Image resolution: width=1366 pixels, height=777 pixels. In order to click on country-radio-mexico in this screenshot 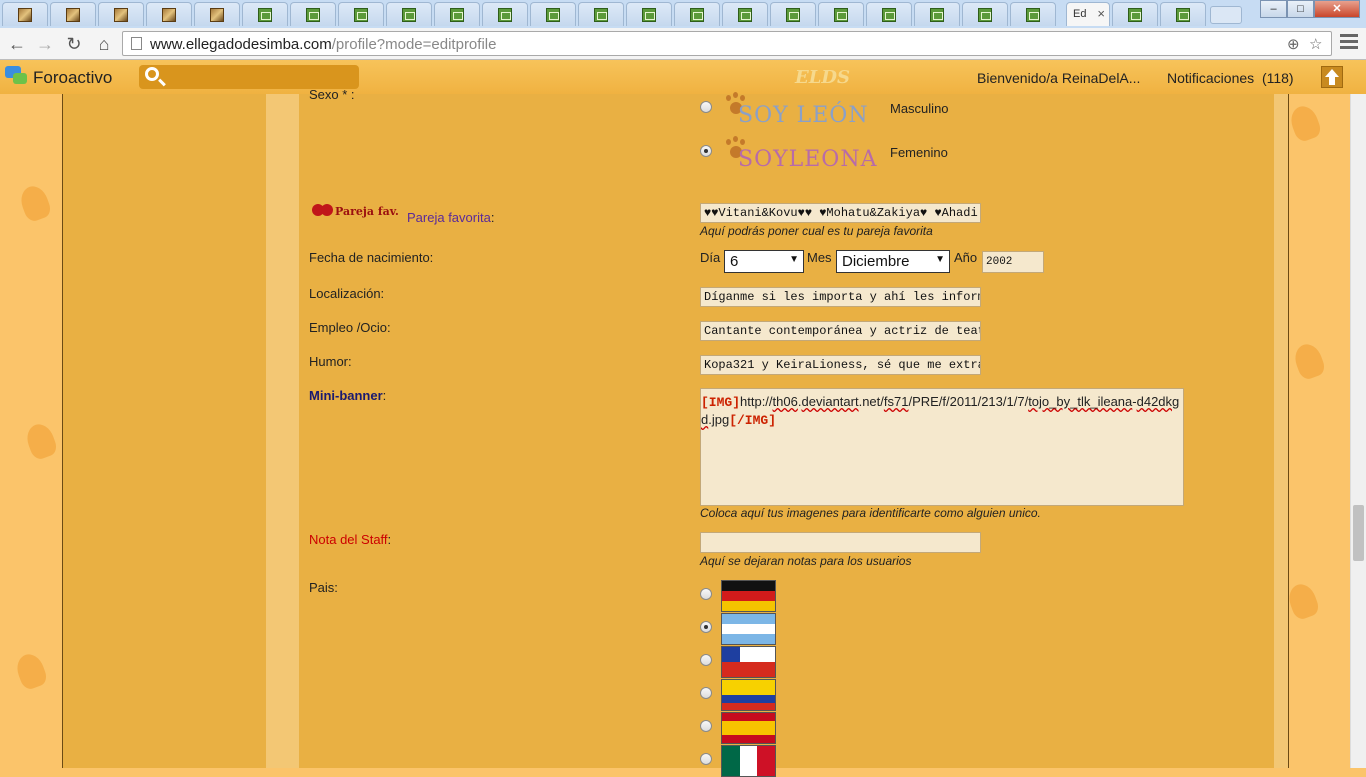, I will do `click(706, 759)`.